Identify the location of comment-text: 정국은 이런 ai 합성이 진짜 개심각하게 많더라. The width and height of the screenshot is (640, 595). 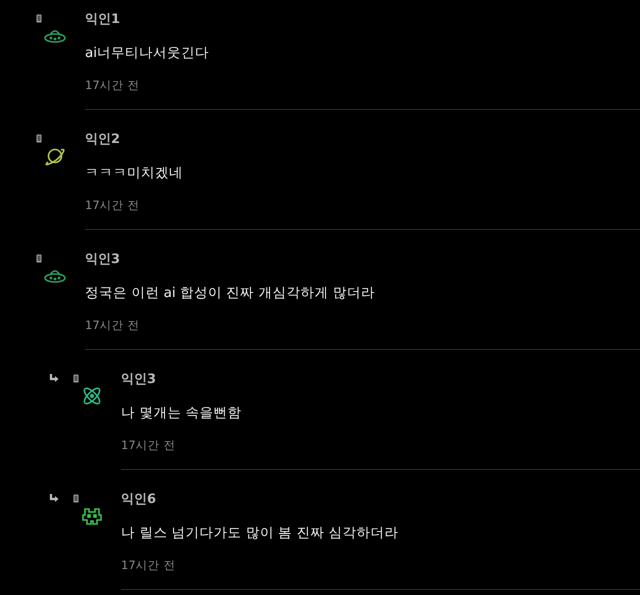
(230, 293).